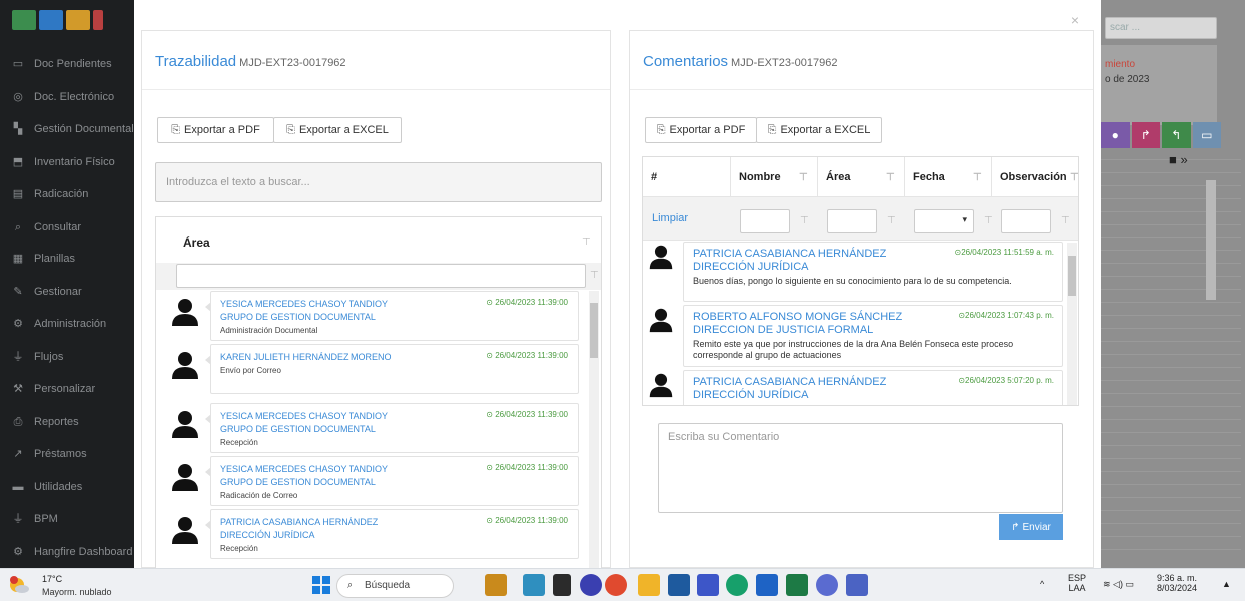  Describe the element at coordinates (18, 194) in the screenshot. I see `file-icon: ▤` at that location.